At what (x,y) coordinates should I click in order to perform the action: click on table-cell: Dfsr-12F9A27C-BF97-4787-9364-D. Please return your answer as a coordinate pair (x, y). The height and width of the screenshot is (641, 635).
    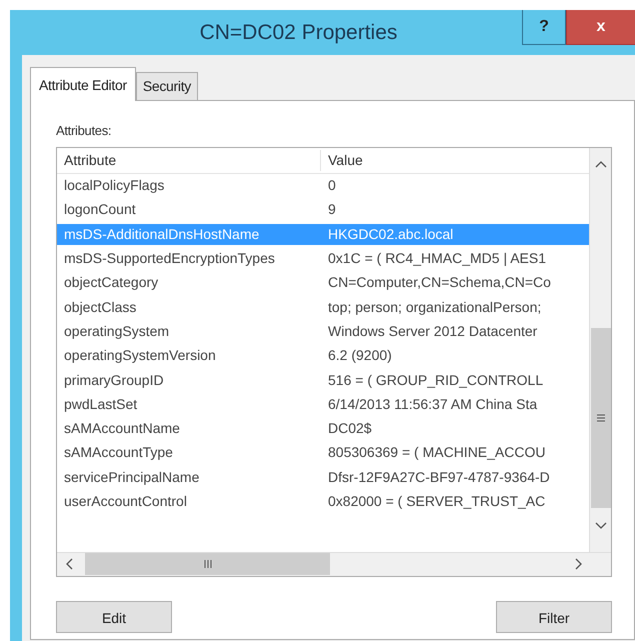
    Looking at the image, I should click on (454, 477).